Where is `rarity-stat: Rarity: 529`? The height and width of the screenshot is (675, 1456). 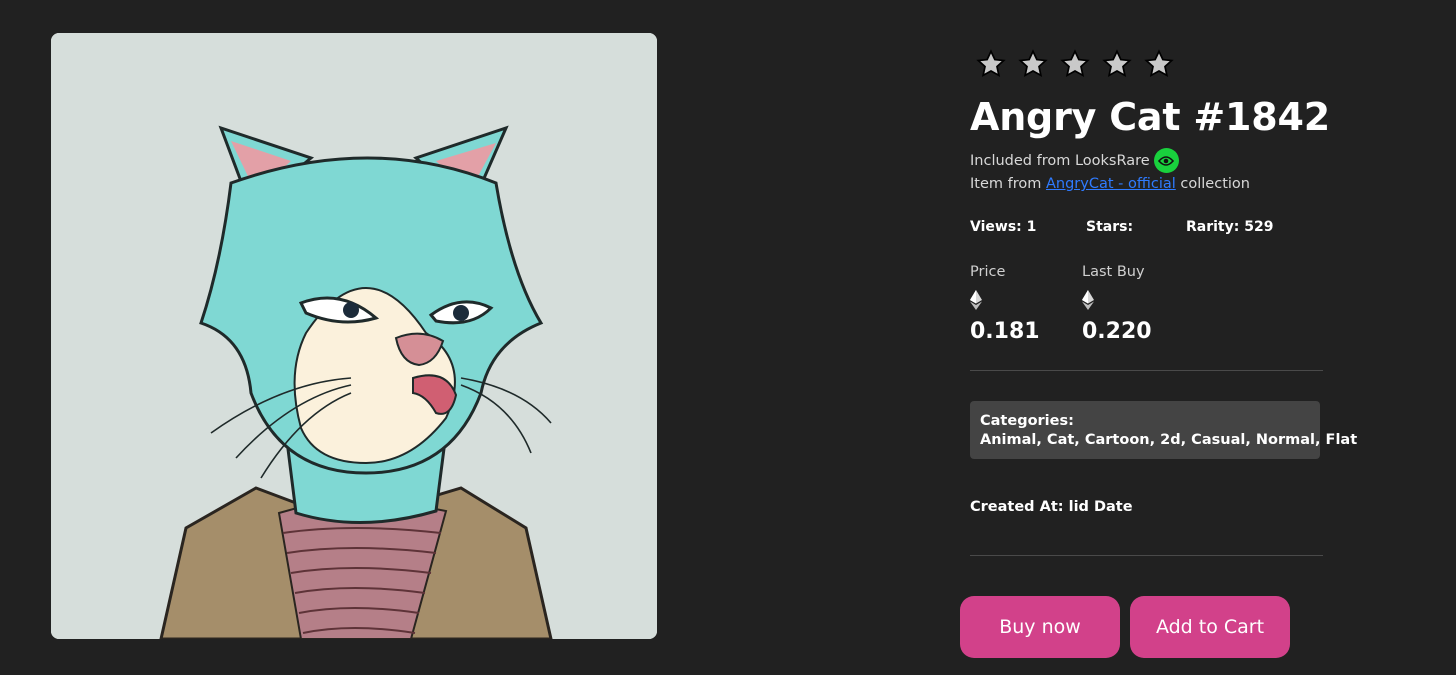
rarity-stat: Rarity: 529 is located at coordinates (1230, 227).